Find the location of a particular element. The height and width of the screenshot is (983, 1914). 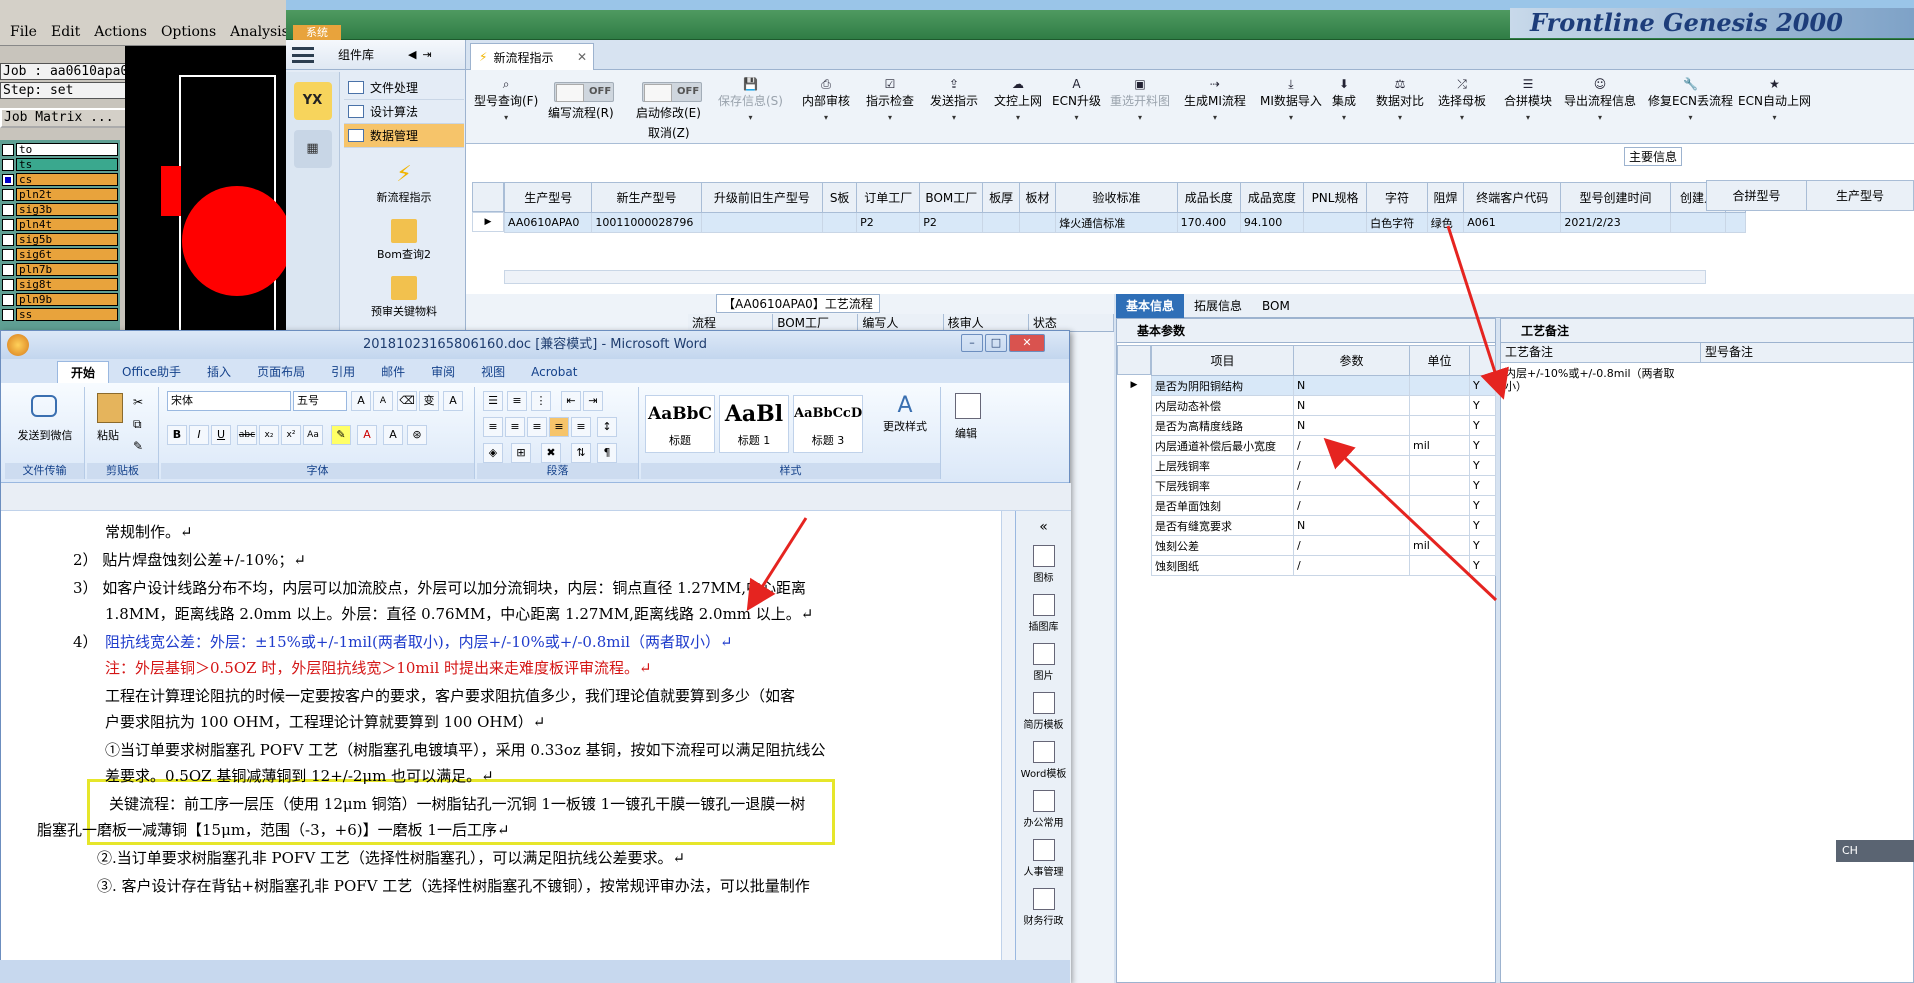

column-header: 流程 is located at coordinates (731, 322).